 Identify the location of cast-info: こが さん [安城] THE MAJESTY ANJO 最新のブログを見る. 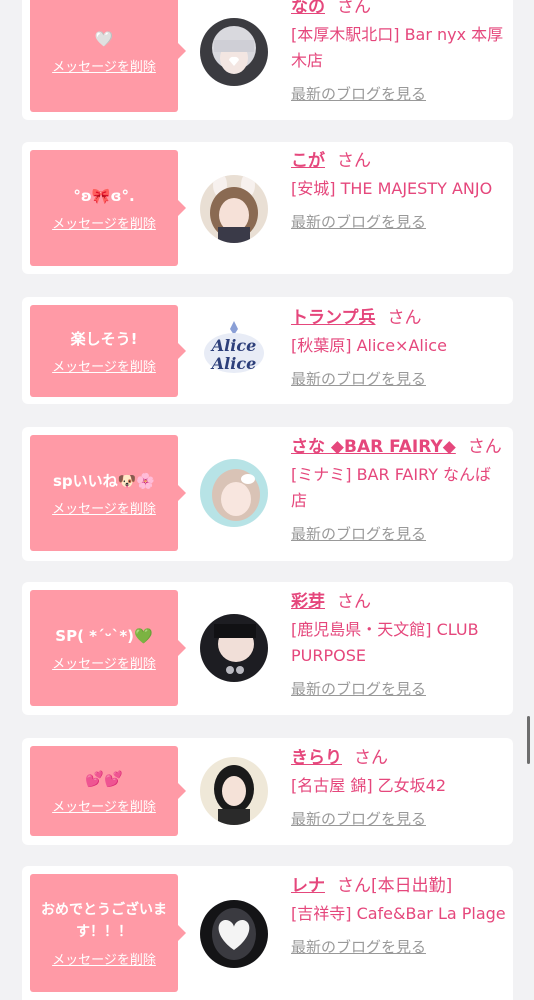
(398, 190).